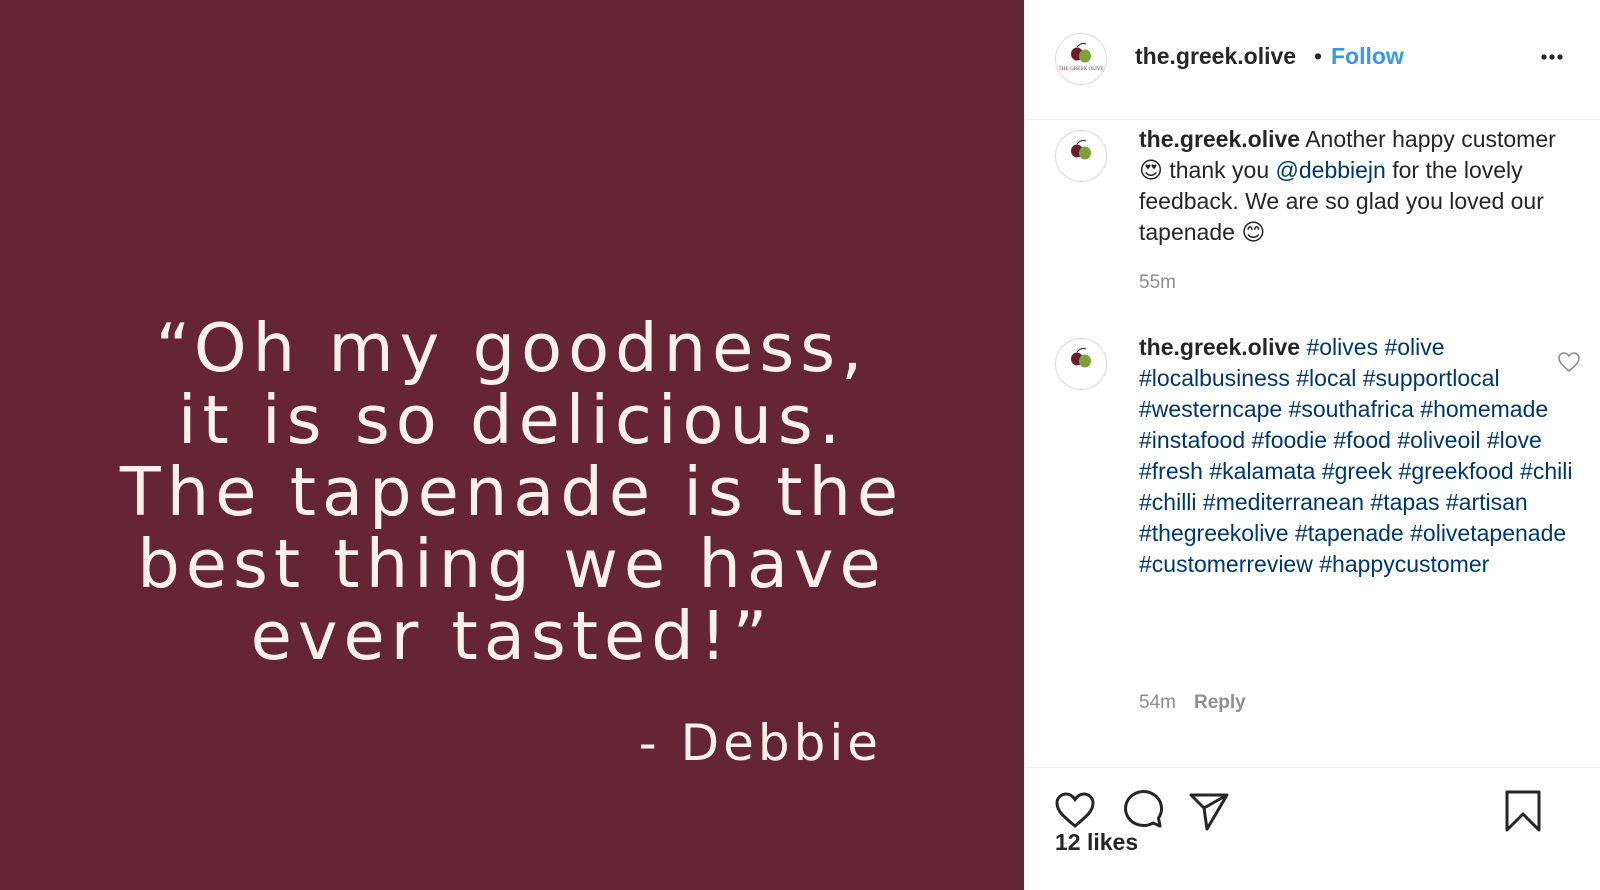  What do you see at coordinates (1283, 502) in the screenshot?
I see `hashtag-link: #mediterranean` at bounding box center [1283, 502].